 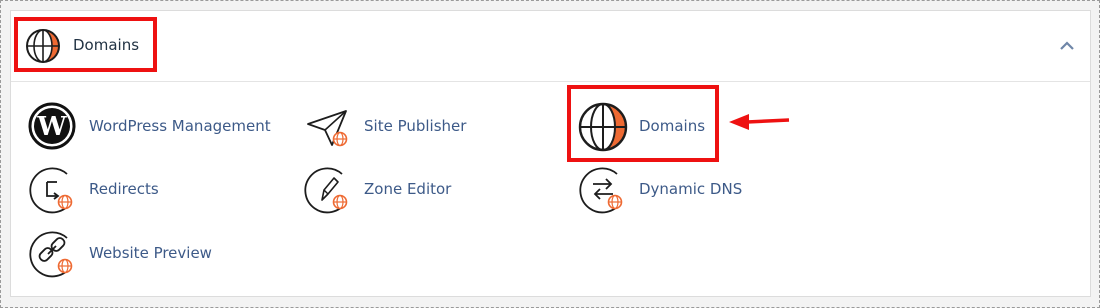 I want to click on chevron-up-icon, so click(x=1067, y=46).